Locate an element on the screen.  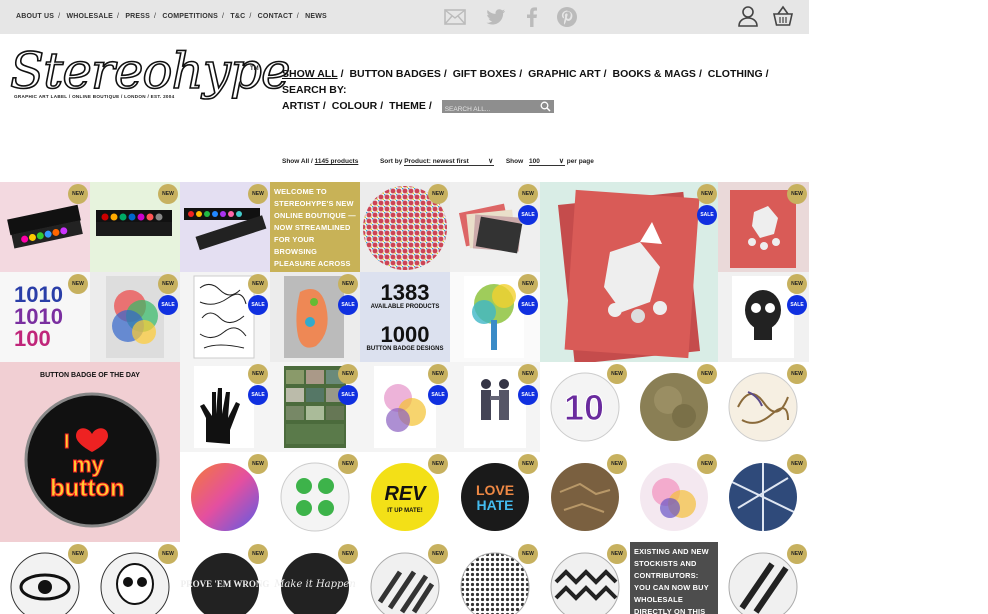
twitter-icon is located at coordinates (496, 17).